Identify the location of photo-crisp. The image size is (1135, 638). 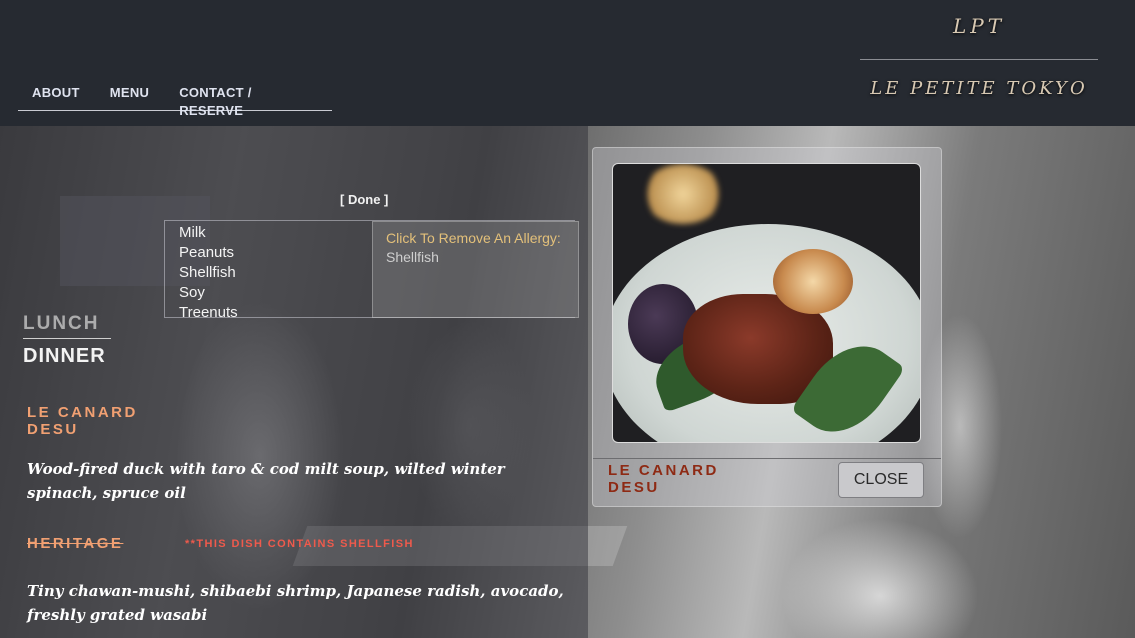
(813, 281).